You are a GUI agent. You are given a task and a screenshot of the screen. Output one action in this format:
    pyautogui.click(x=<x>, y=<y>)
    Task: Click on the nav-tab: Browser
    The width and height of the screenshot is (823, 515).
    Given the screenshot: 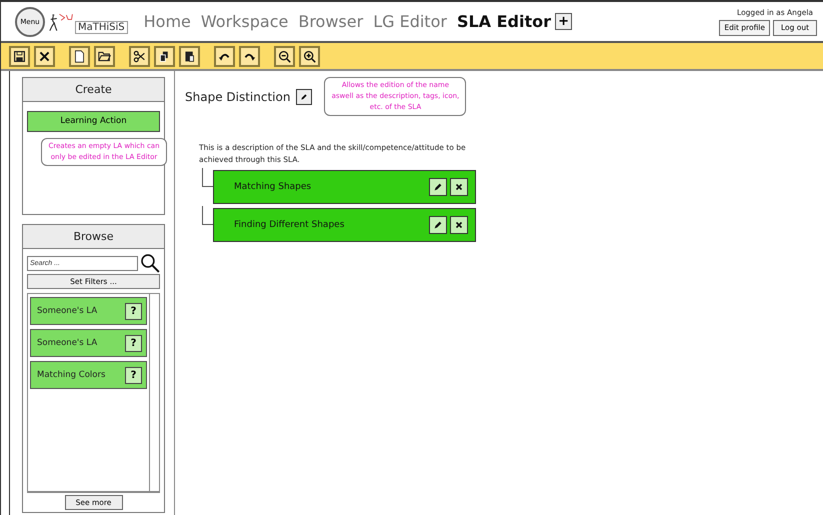 What is the action you would take?
    pyautogui.click(x=331, y=21)
    